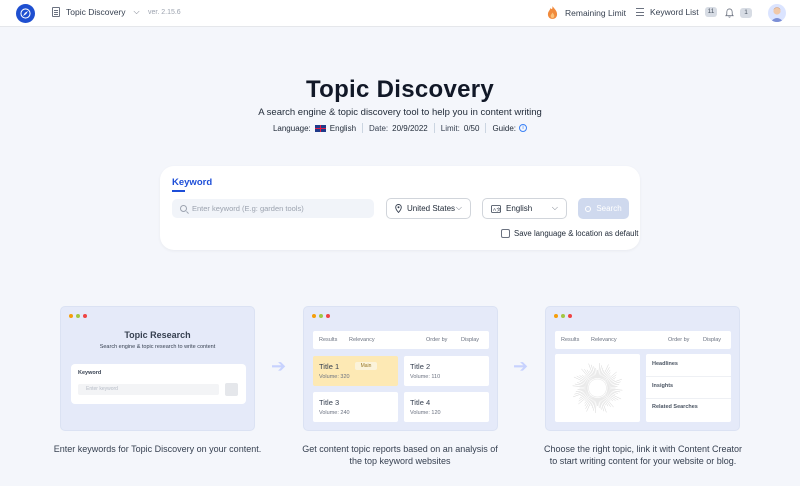  What do you see at coordinates (231, 389) in the screenshot?
I see `preview-search-button` at bounding box center [231, 389].